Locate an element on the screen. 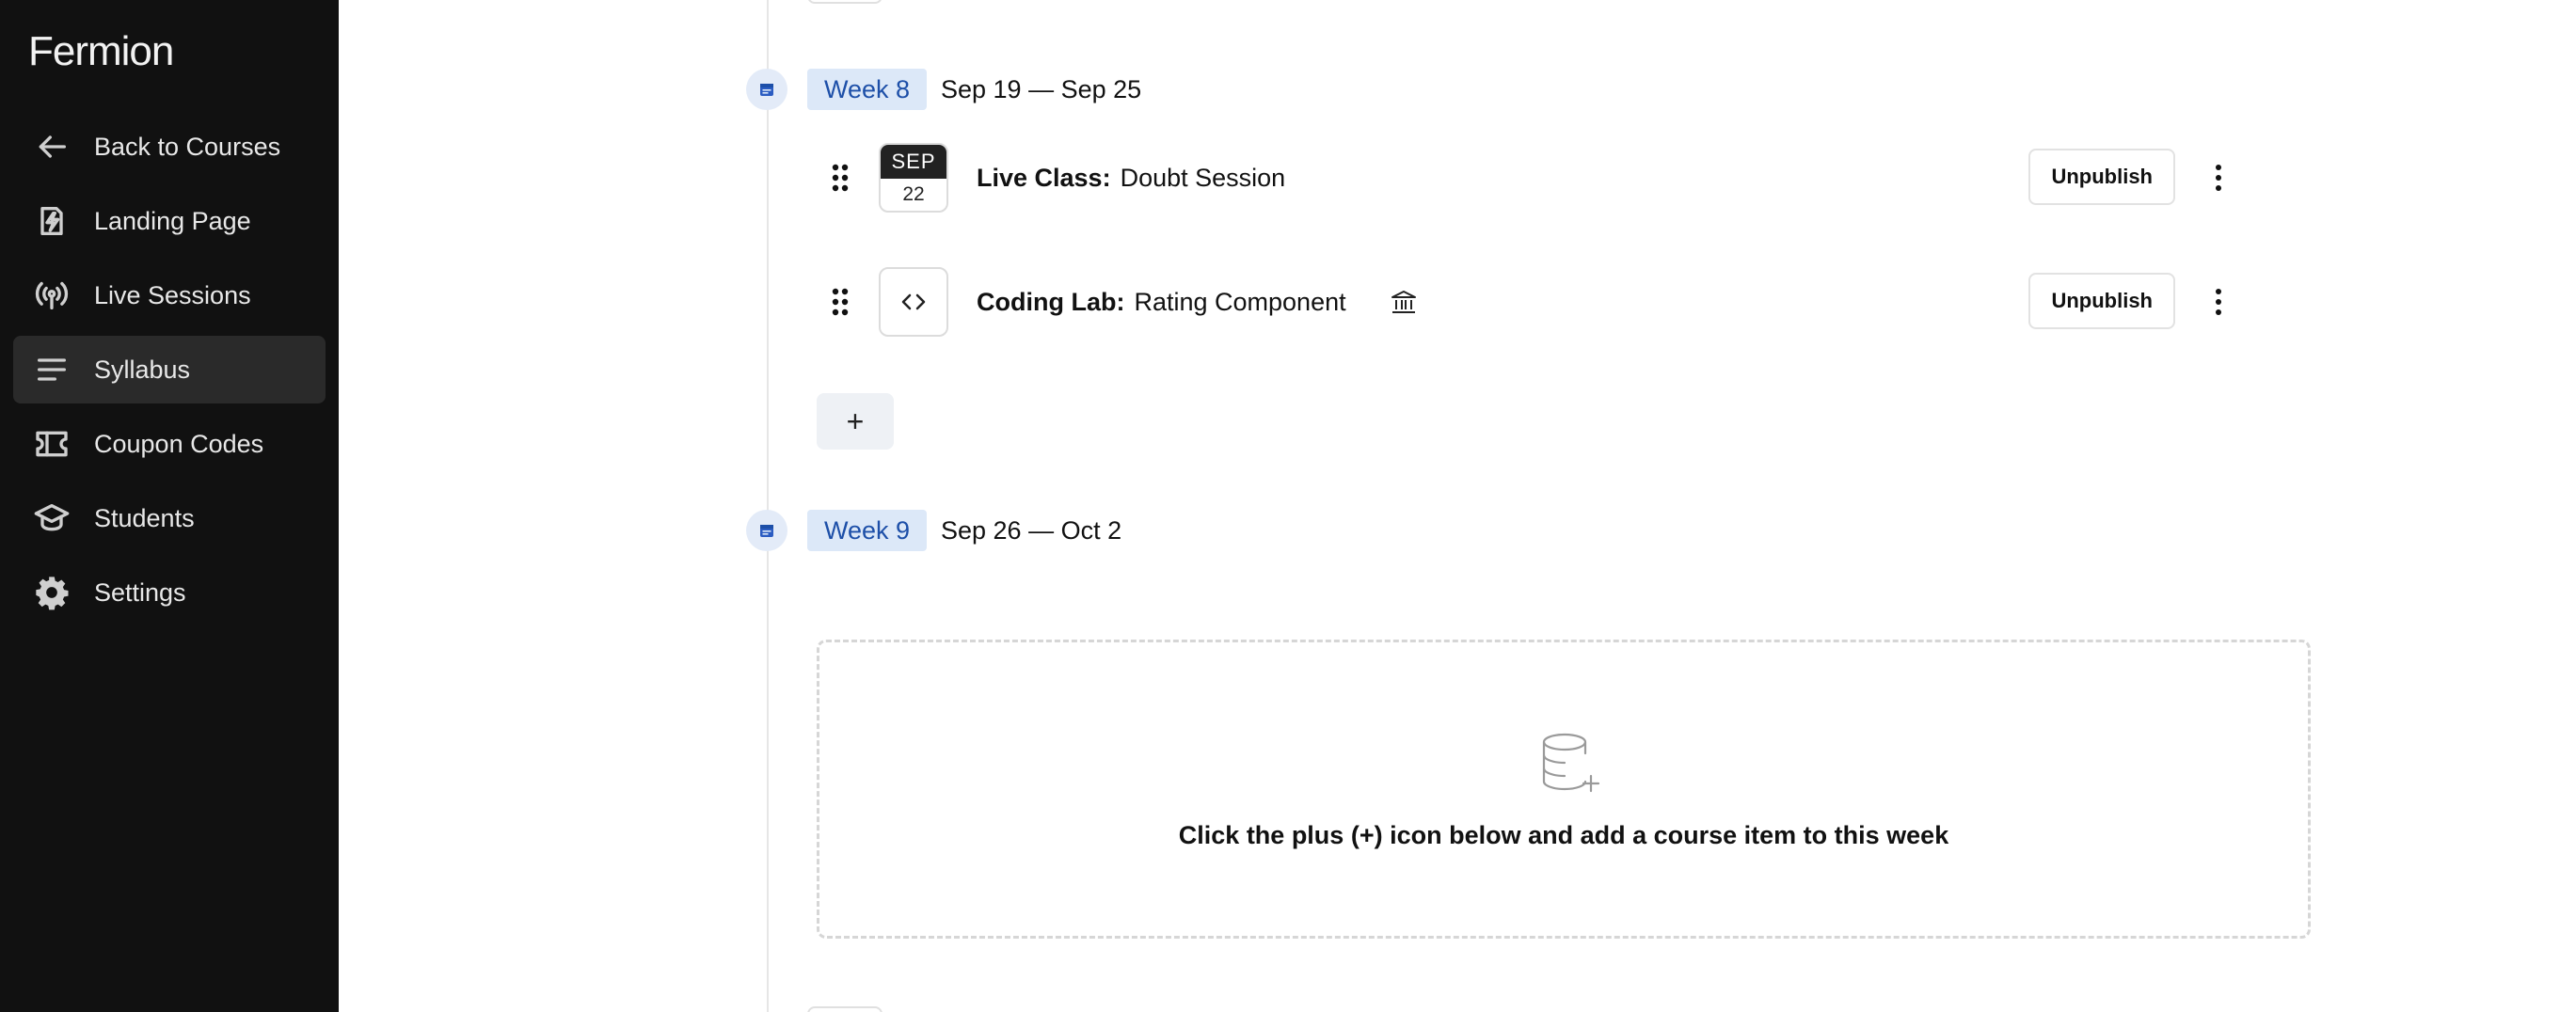 The width and height of the screenshot is (2576, 1012). database-plus-icon is located at coordinates (1569, 762).